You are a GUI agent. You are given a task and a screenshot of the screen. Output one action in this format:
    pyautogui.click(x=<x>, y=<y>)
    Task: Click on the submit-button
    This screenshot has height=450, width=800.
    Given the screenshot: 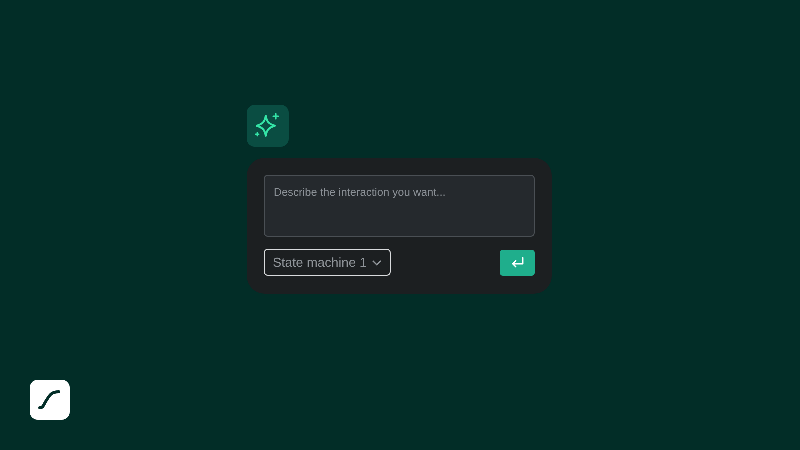 What is the action you would take?
    pyautogui.click(x=517, y=263)
    